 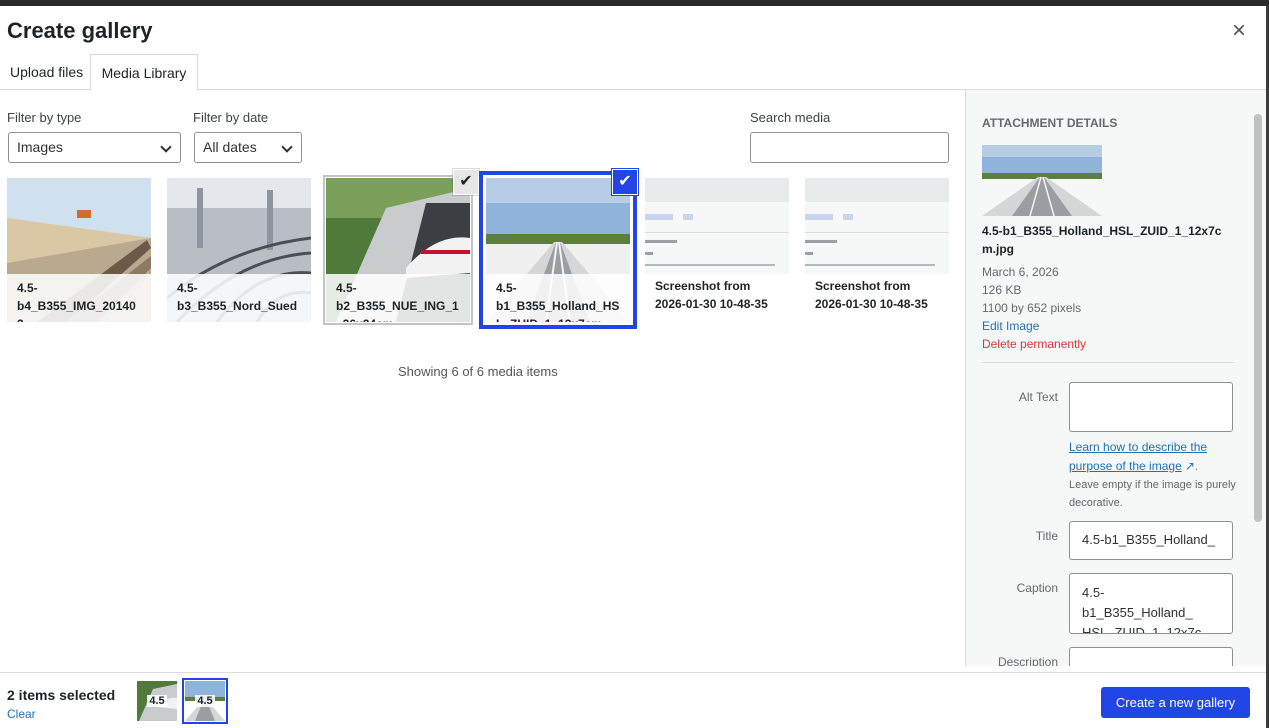 I want to click on selection-count: 2 items selected, so click(x=61, y=695).